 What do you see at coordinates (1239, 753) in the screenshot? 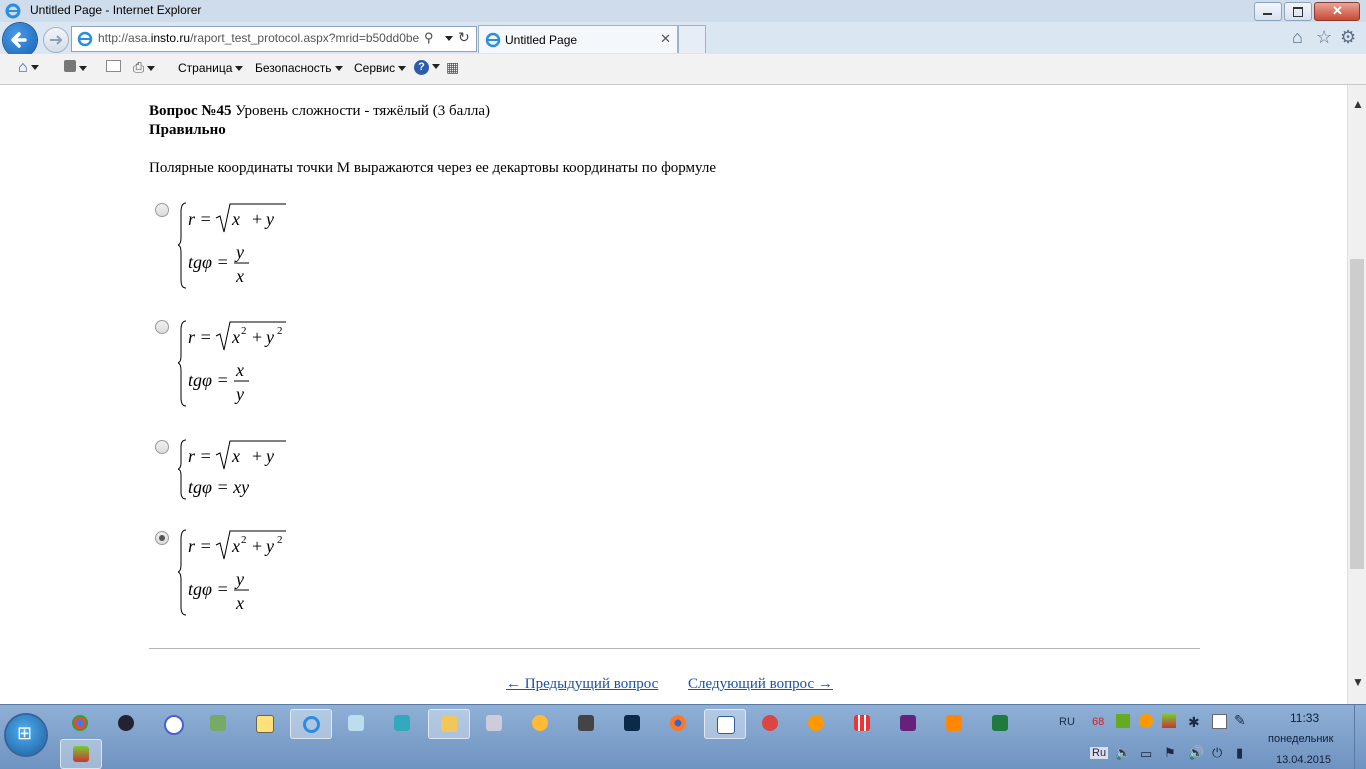
I see `tray-signal-icon: ▮` at bounding box center [1239, 753].